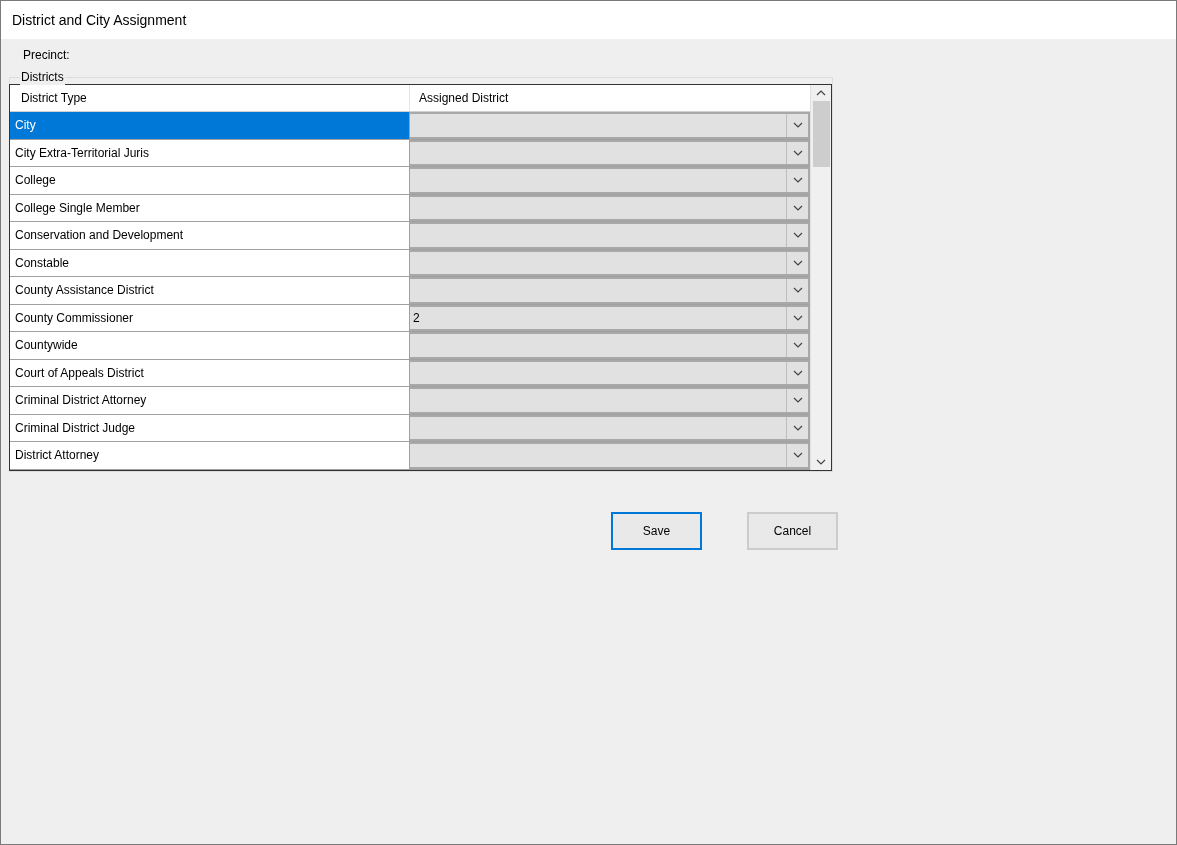 This screenshot has width=1177, height=845. Describe the element at coordinates (99, 20) in the screenshot. I see `window-title: District and City Assignment` at that location.